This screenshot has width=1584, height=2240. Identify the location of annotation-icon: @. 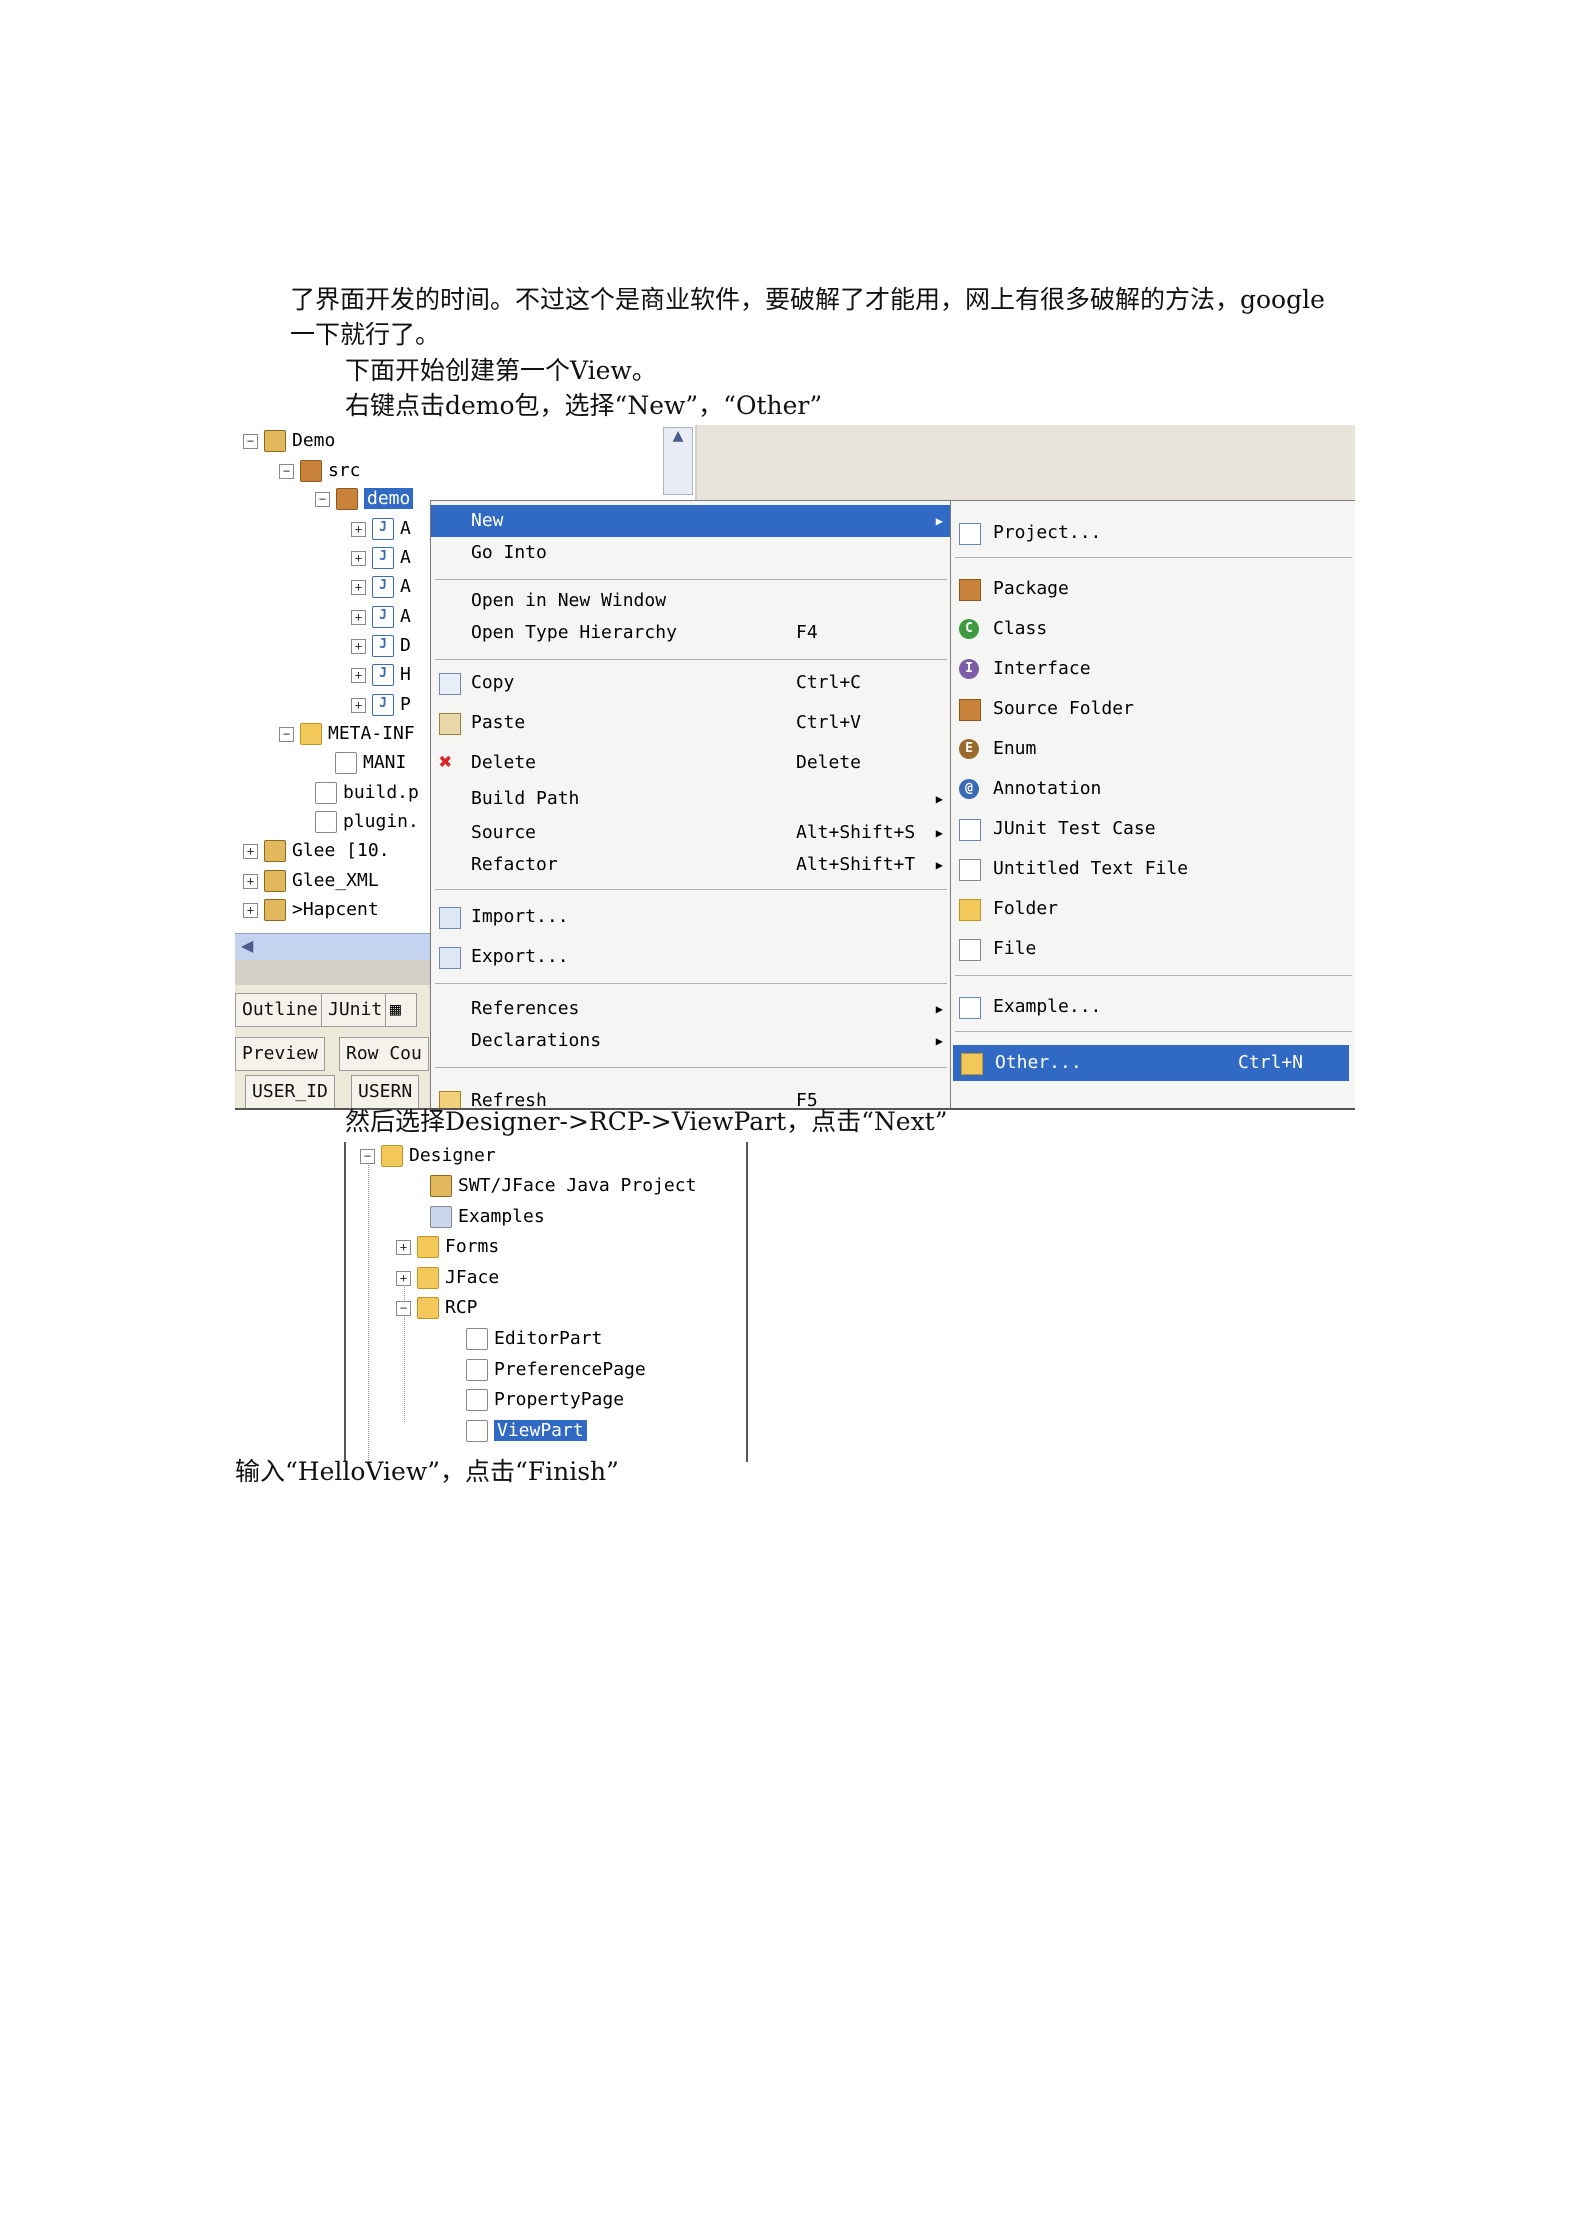
(969, 789).